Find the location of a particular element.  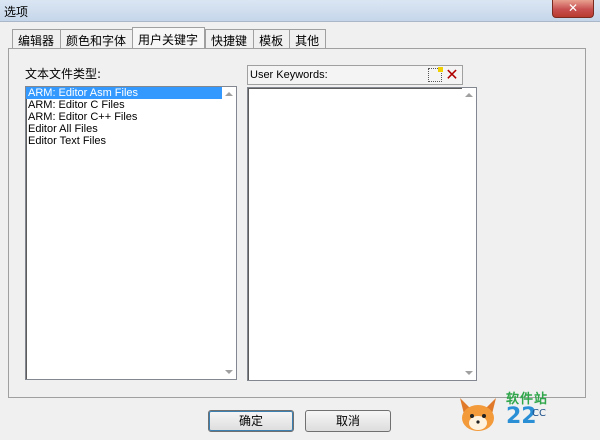

tab-colors-fonts: 颜色和字体 is located at coordinates (96, 38).